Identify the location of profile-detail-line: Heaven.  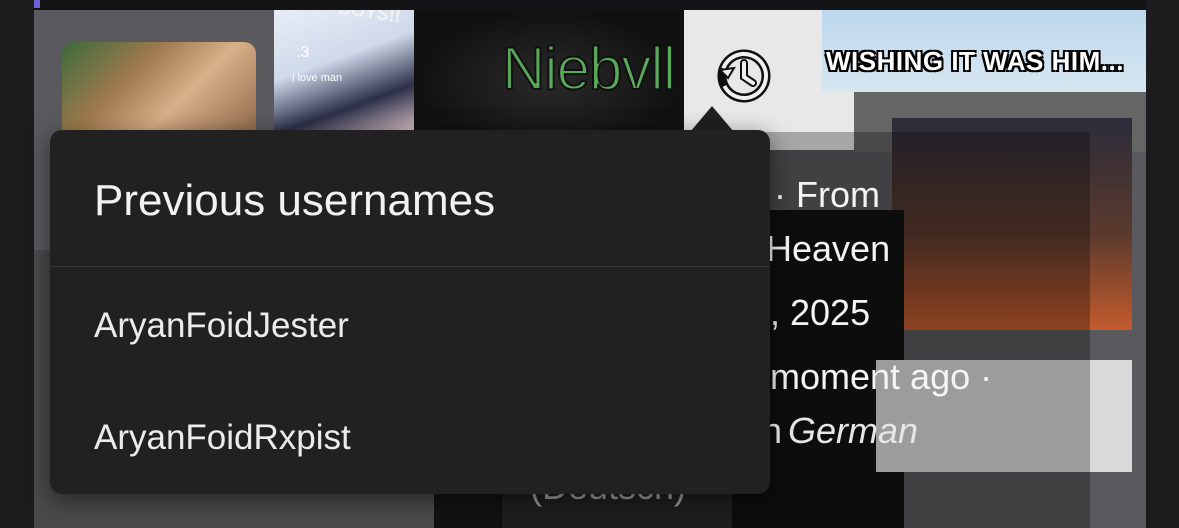
(828, 248).